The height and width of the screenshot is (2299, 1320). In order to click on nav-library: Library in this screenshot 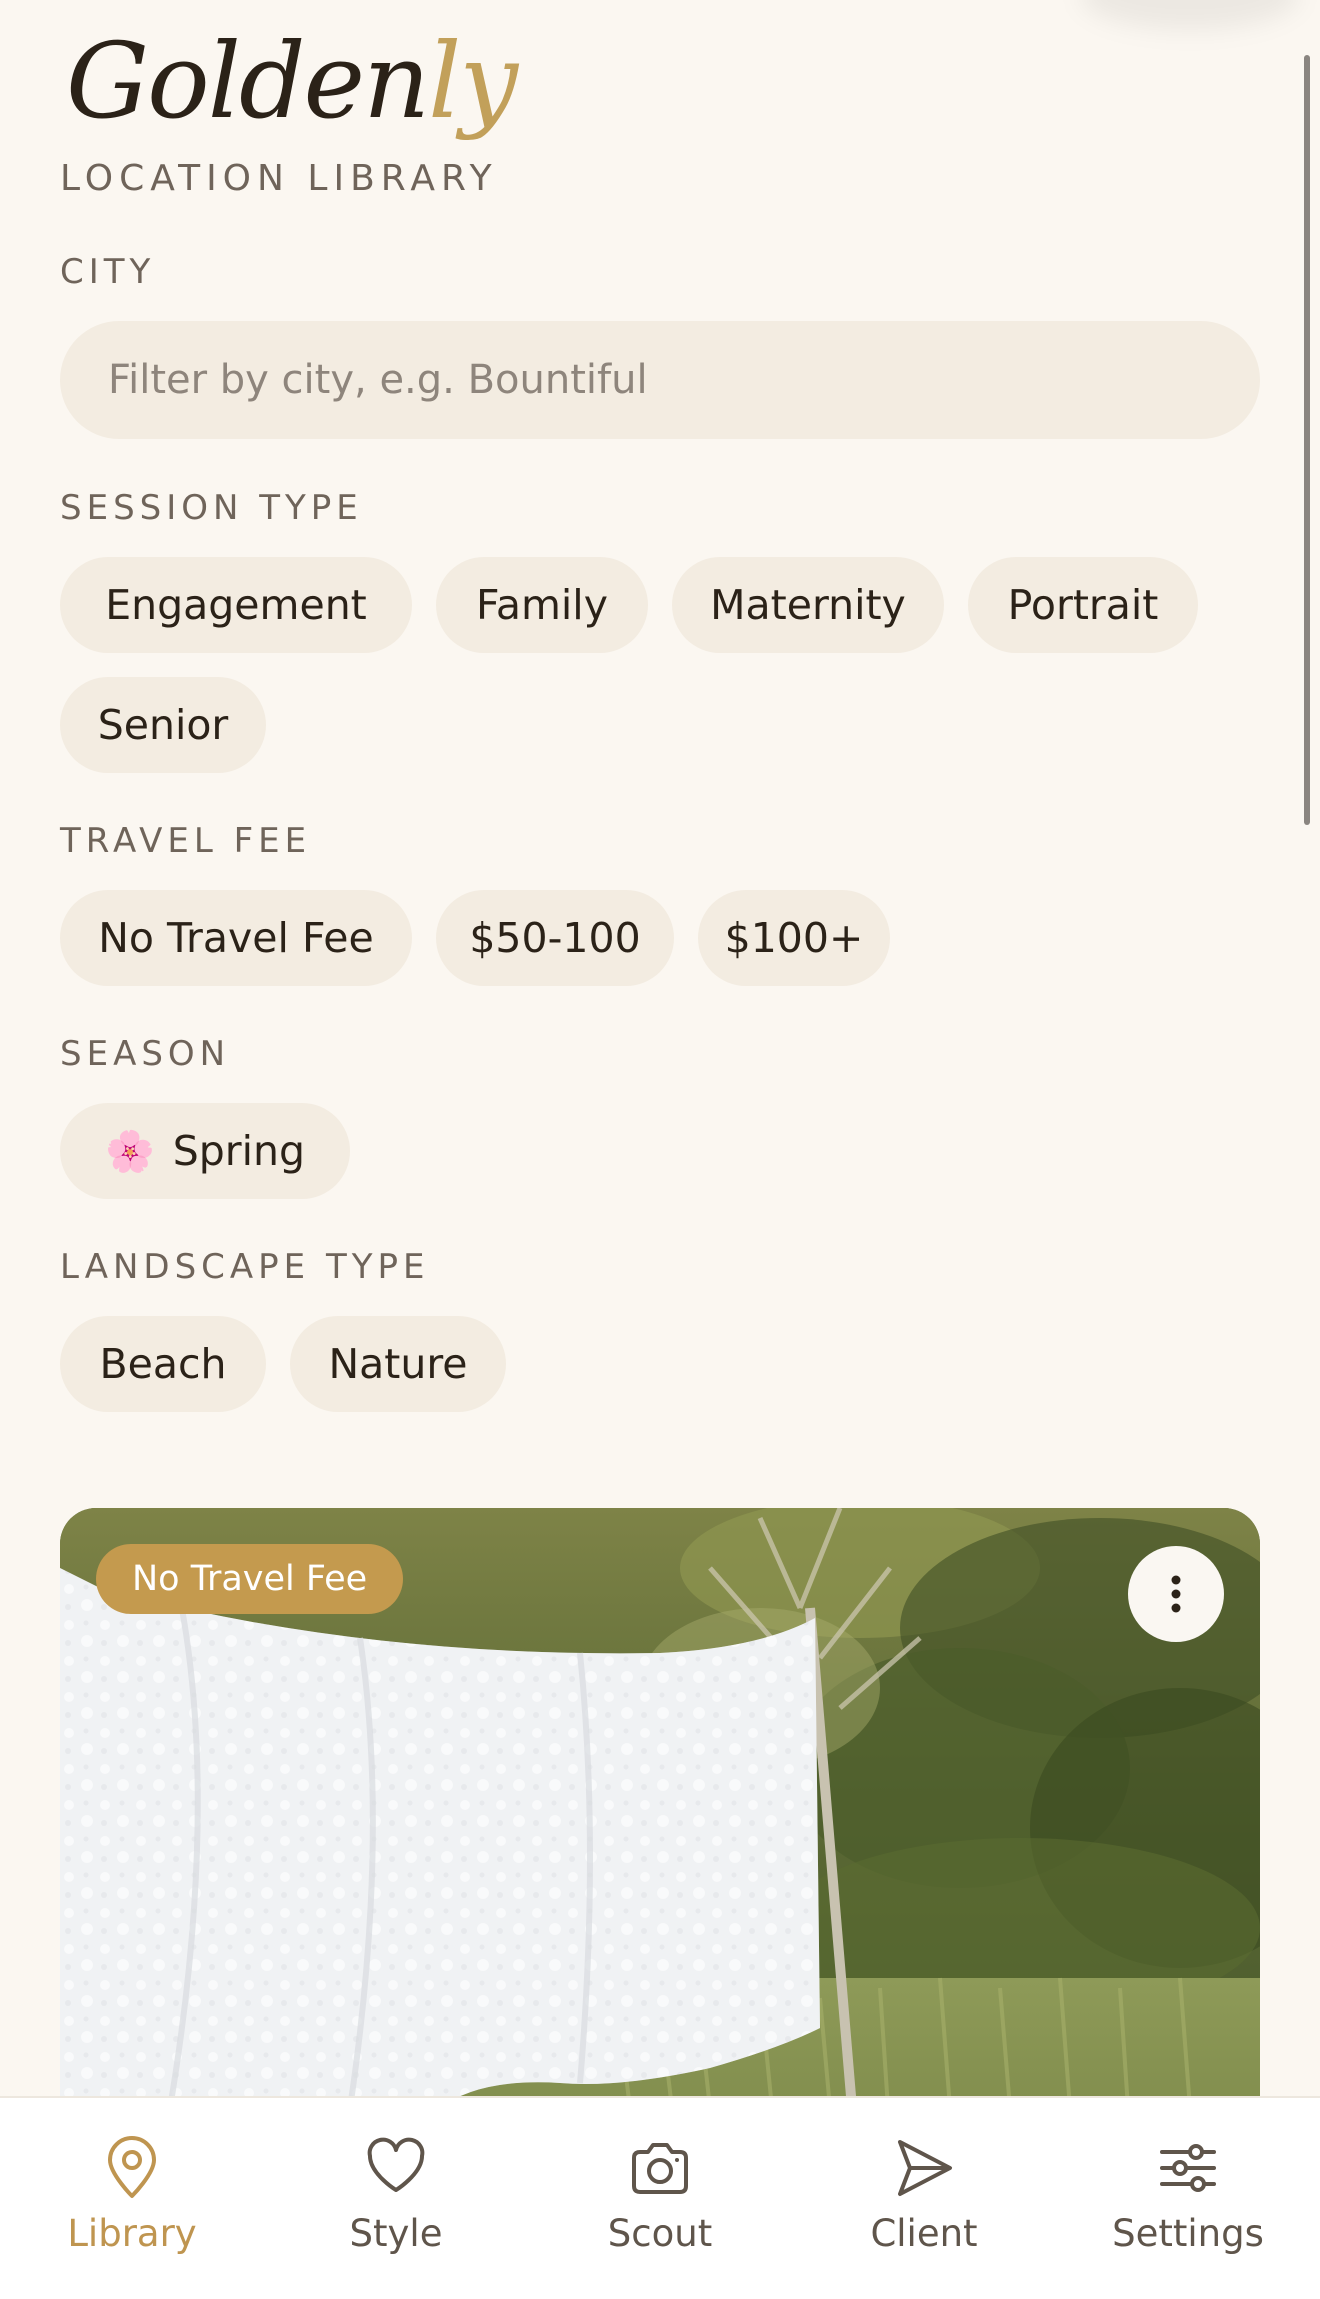, I will do `click(132, 2198)`.